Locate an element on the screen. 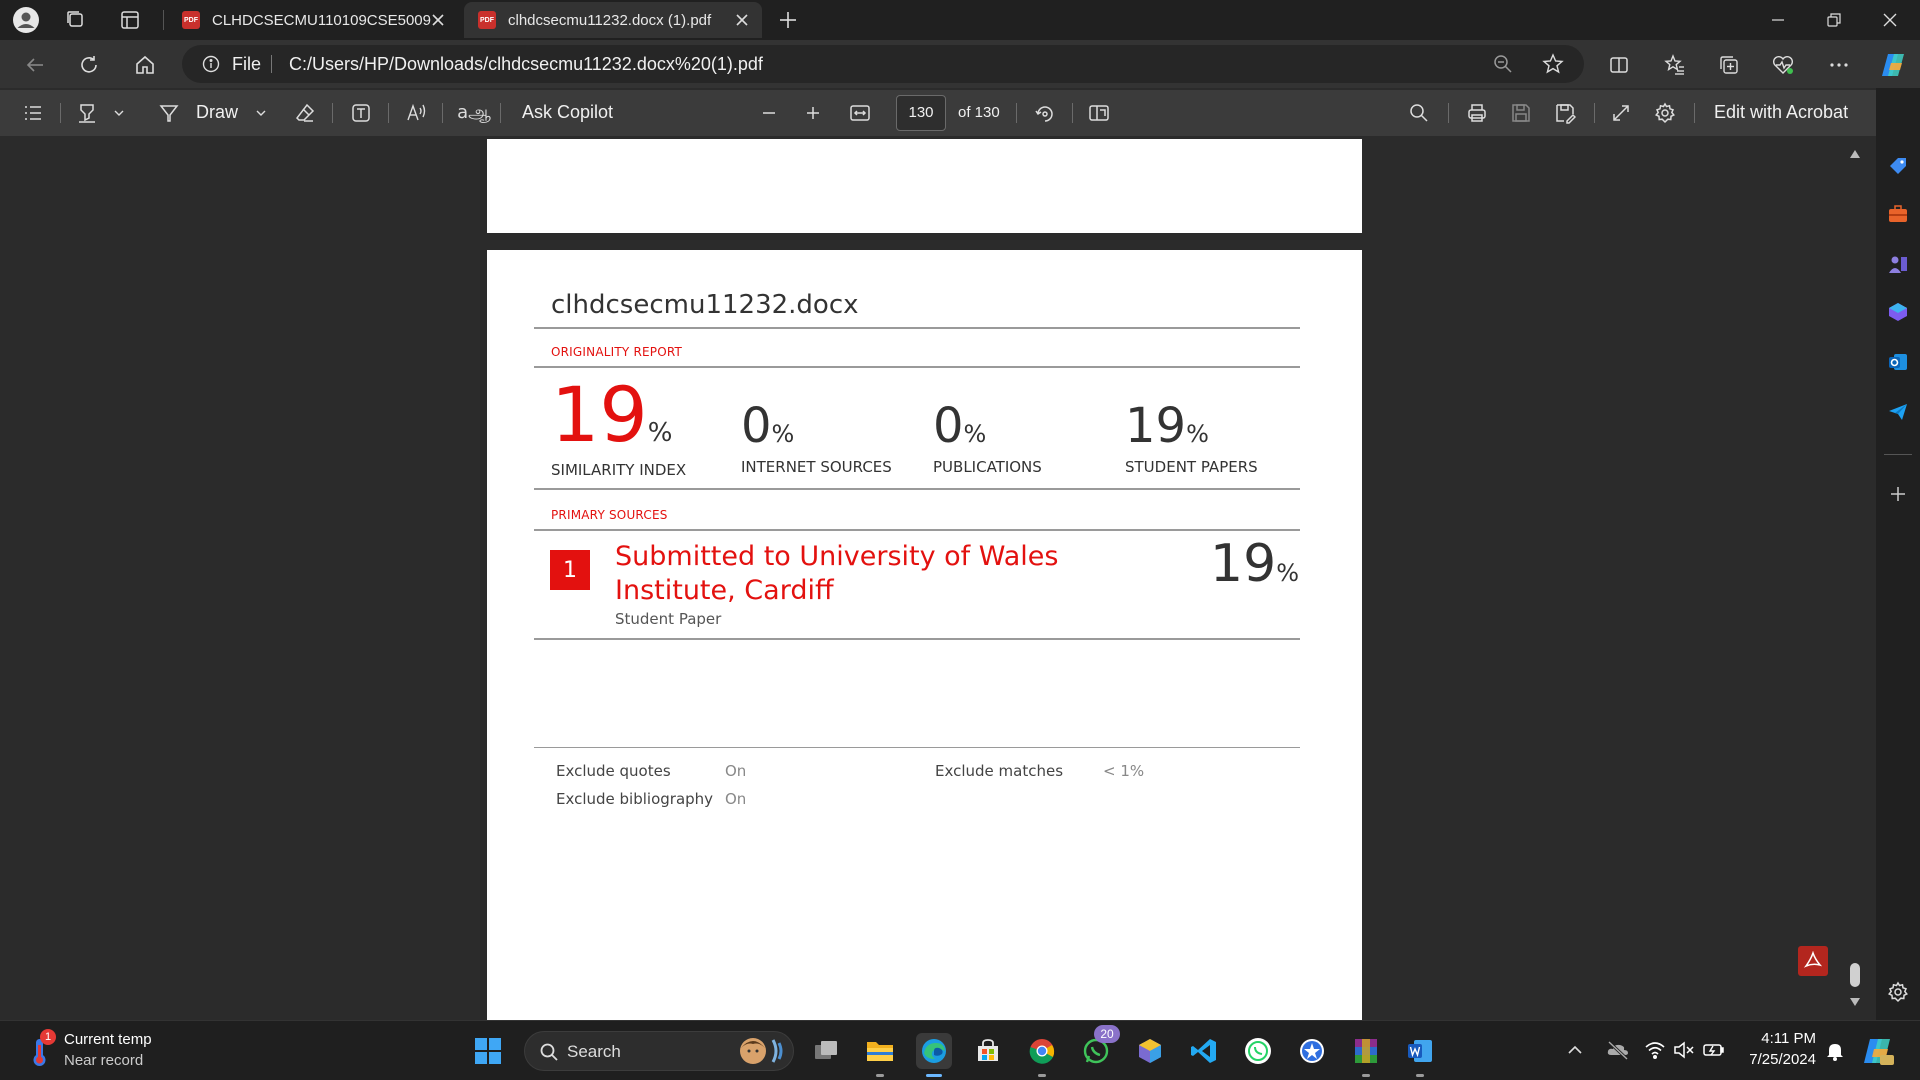 Image resolution: width=1920 pixels, height=1080 pixels. weather-title: Current temp is located at coordinates (108, 1039).